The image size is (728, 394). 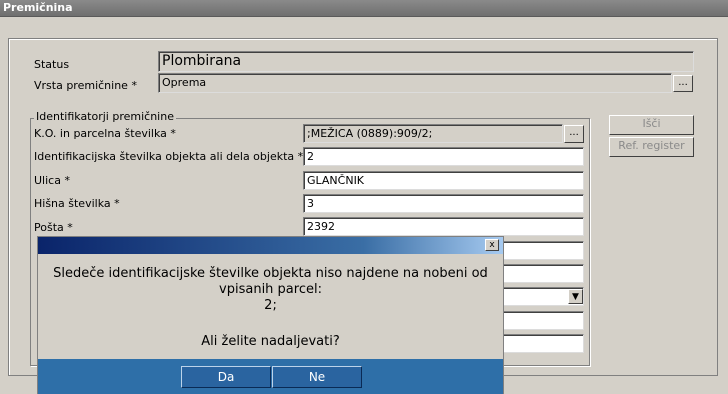 I want to click on status-label: Status, so click(x=52, y=64).